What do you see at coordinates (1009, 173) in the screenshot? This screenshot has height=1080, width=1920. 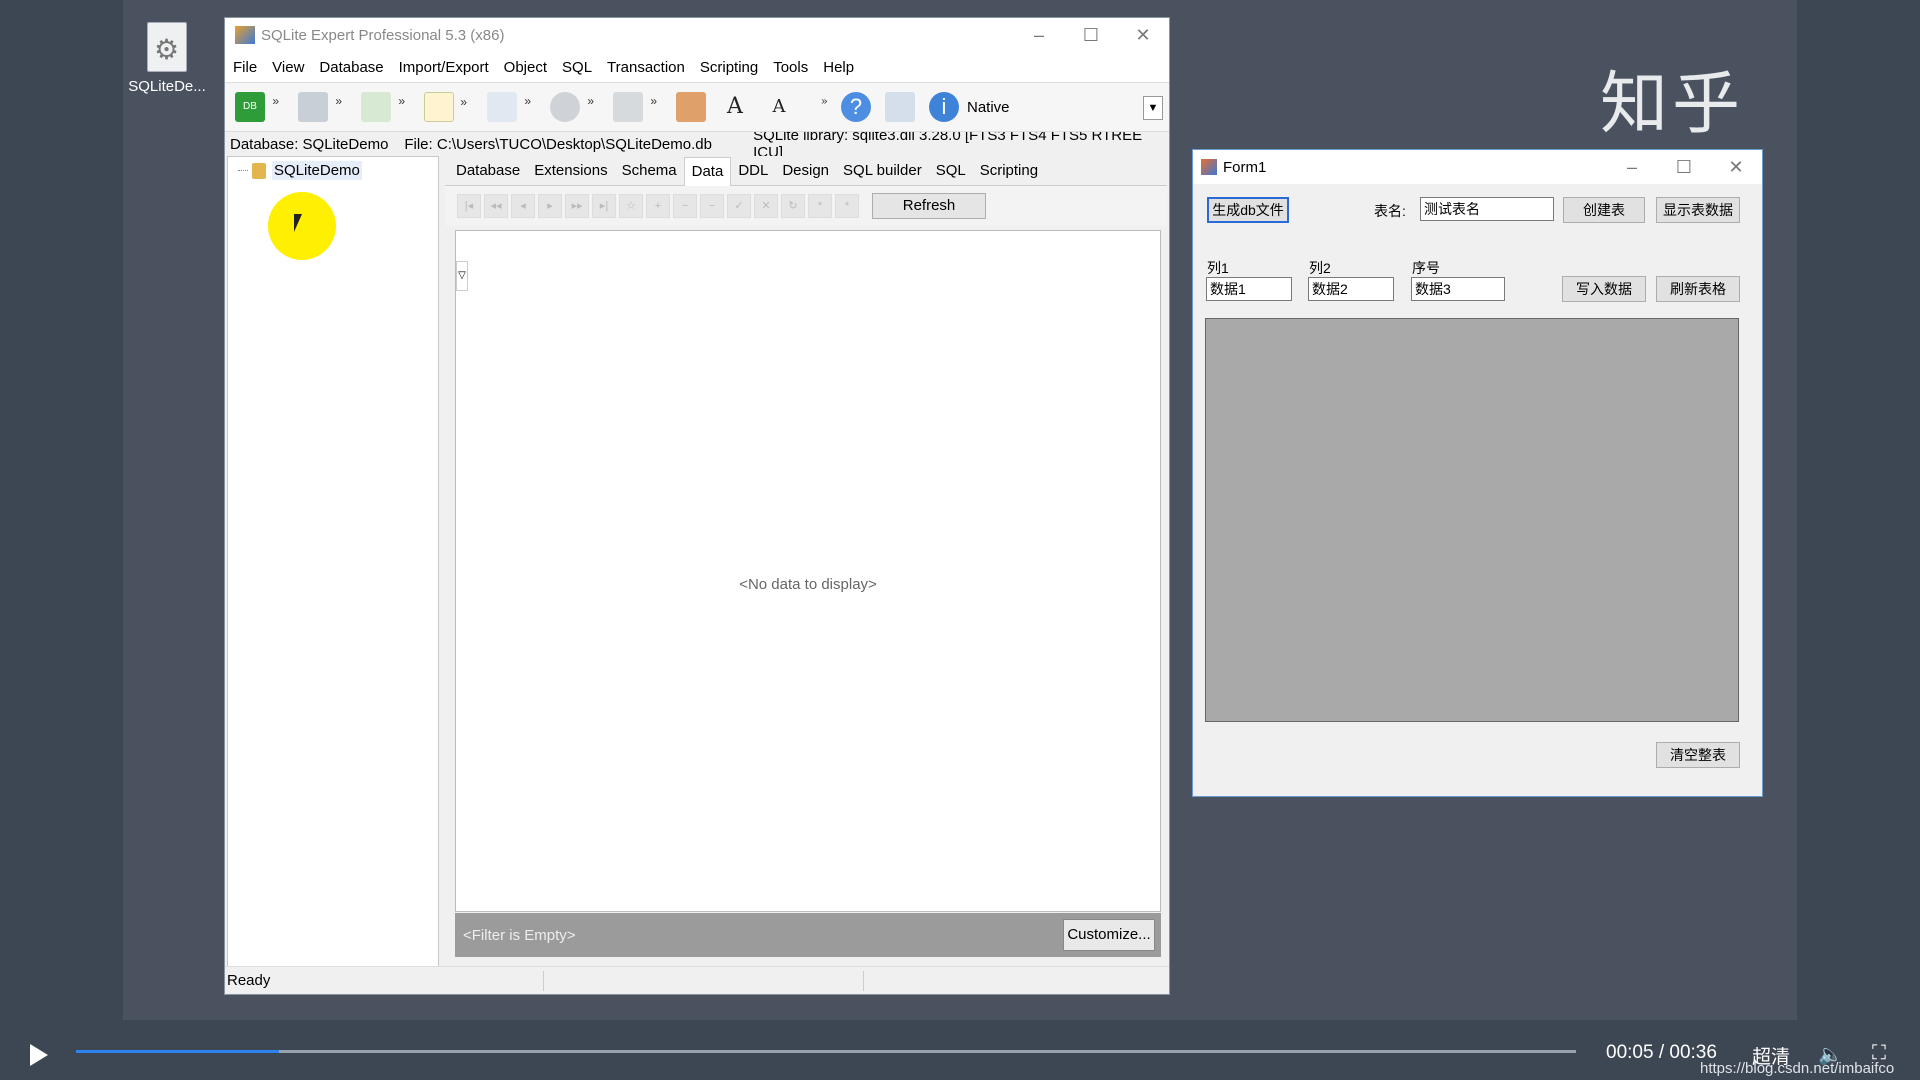 I see `tab-scripting: Scripting` at bounding box center [1009, 173].